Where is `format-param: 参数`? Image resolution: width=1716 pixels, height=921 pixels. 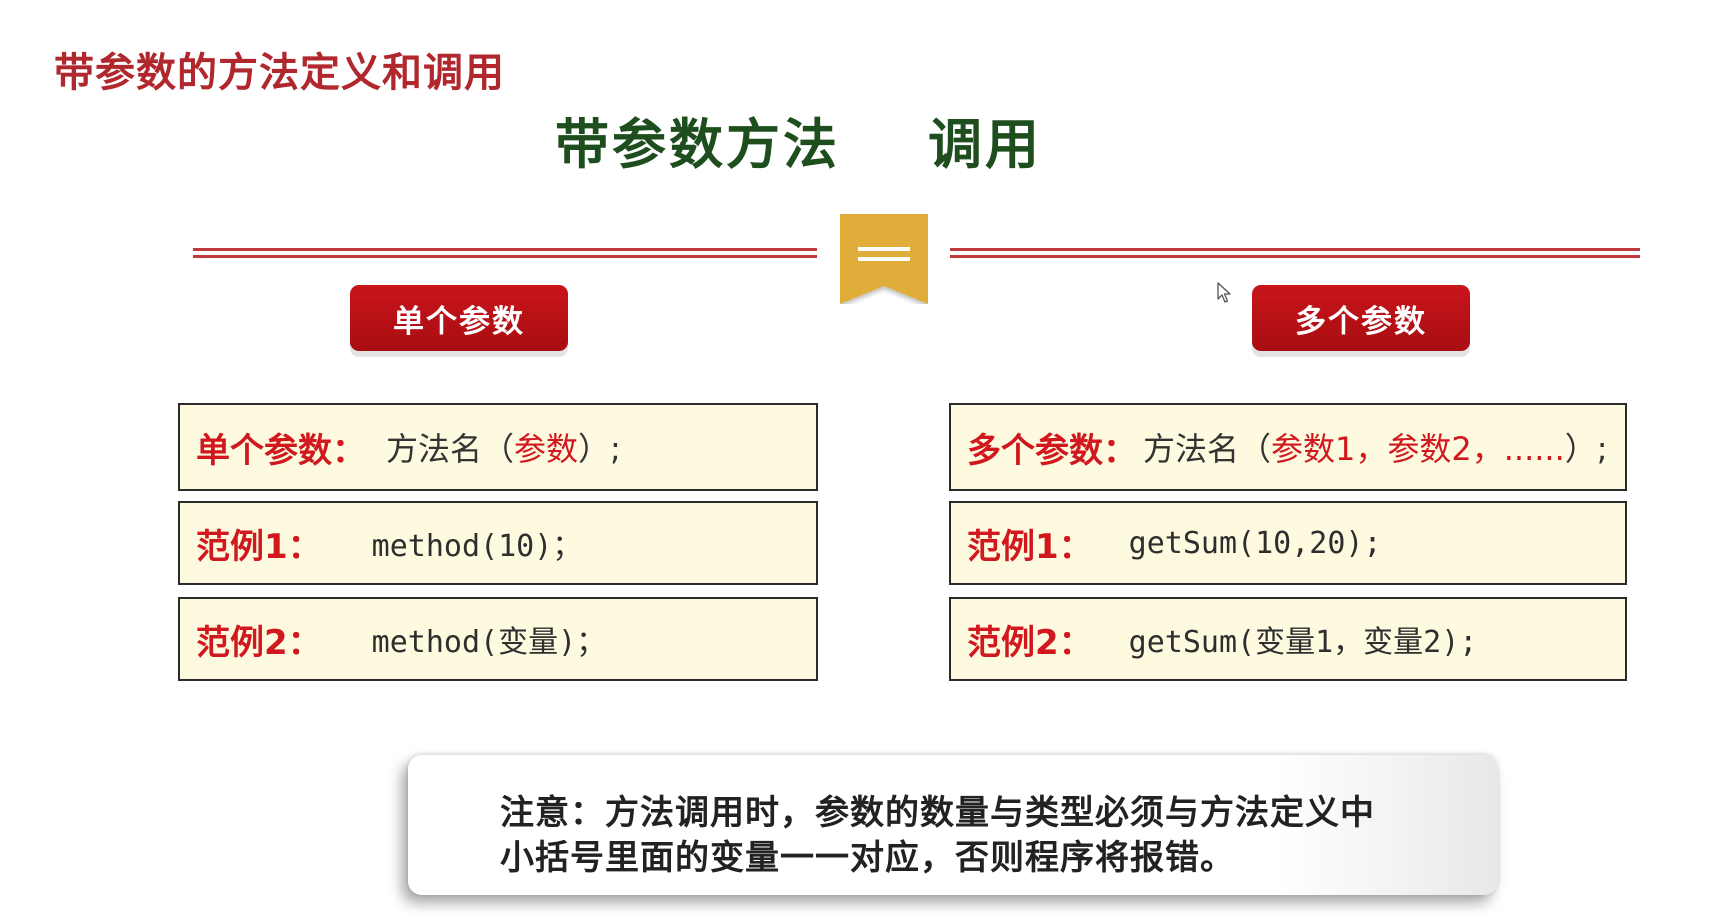 format-param: 参数 is located at coordinates (546, 449).